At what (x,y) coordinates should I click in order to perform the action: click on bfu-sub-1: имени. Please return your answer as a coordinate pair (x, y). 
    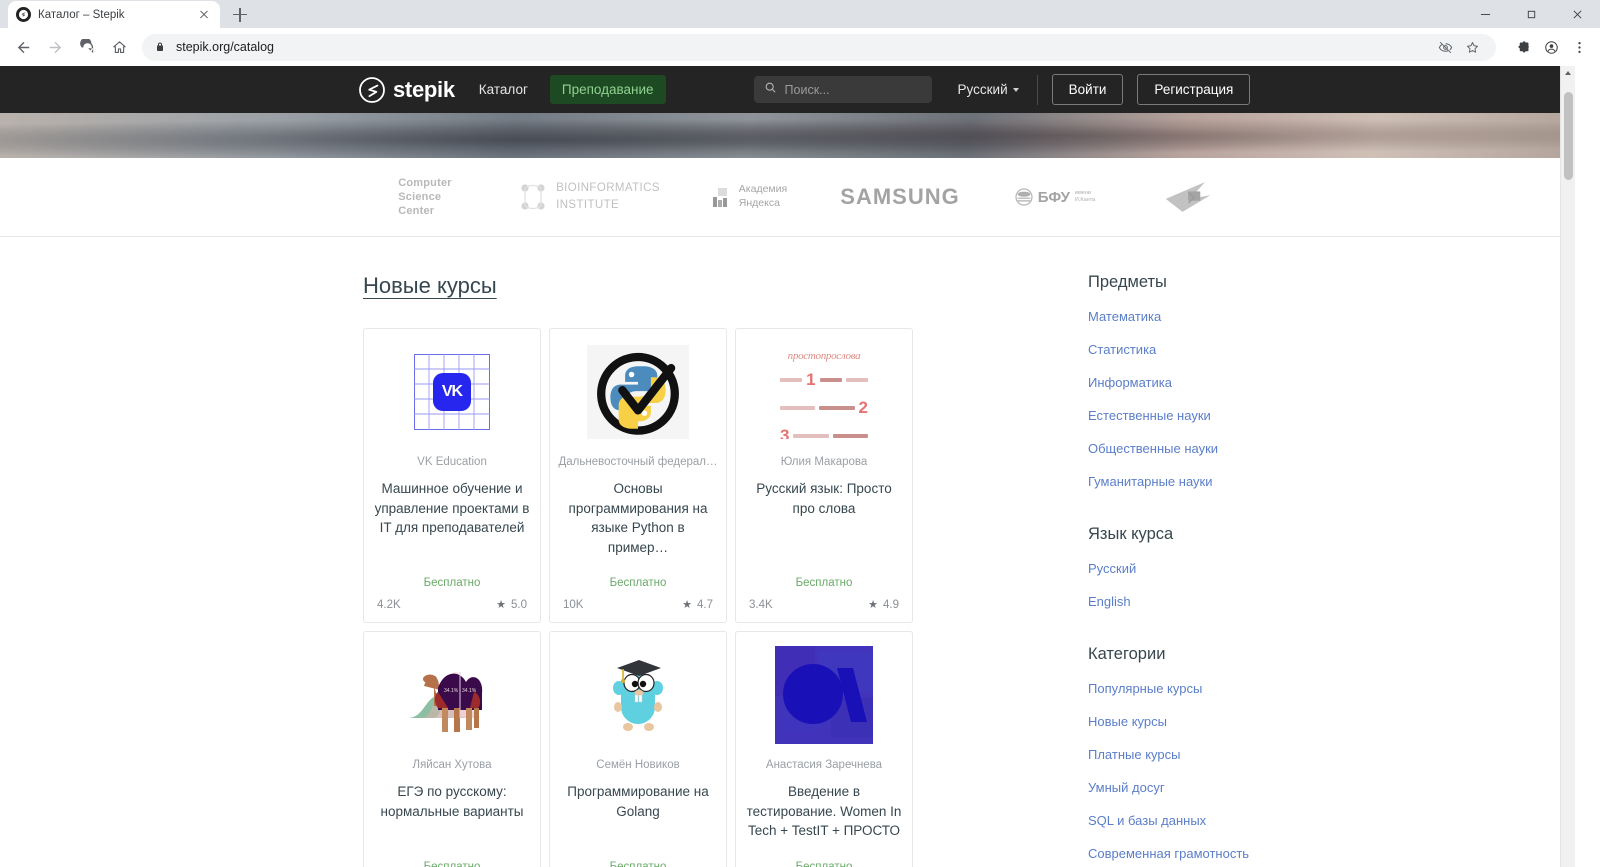
    Looking at the image, I should click on (1082, 193).